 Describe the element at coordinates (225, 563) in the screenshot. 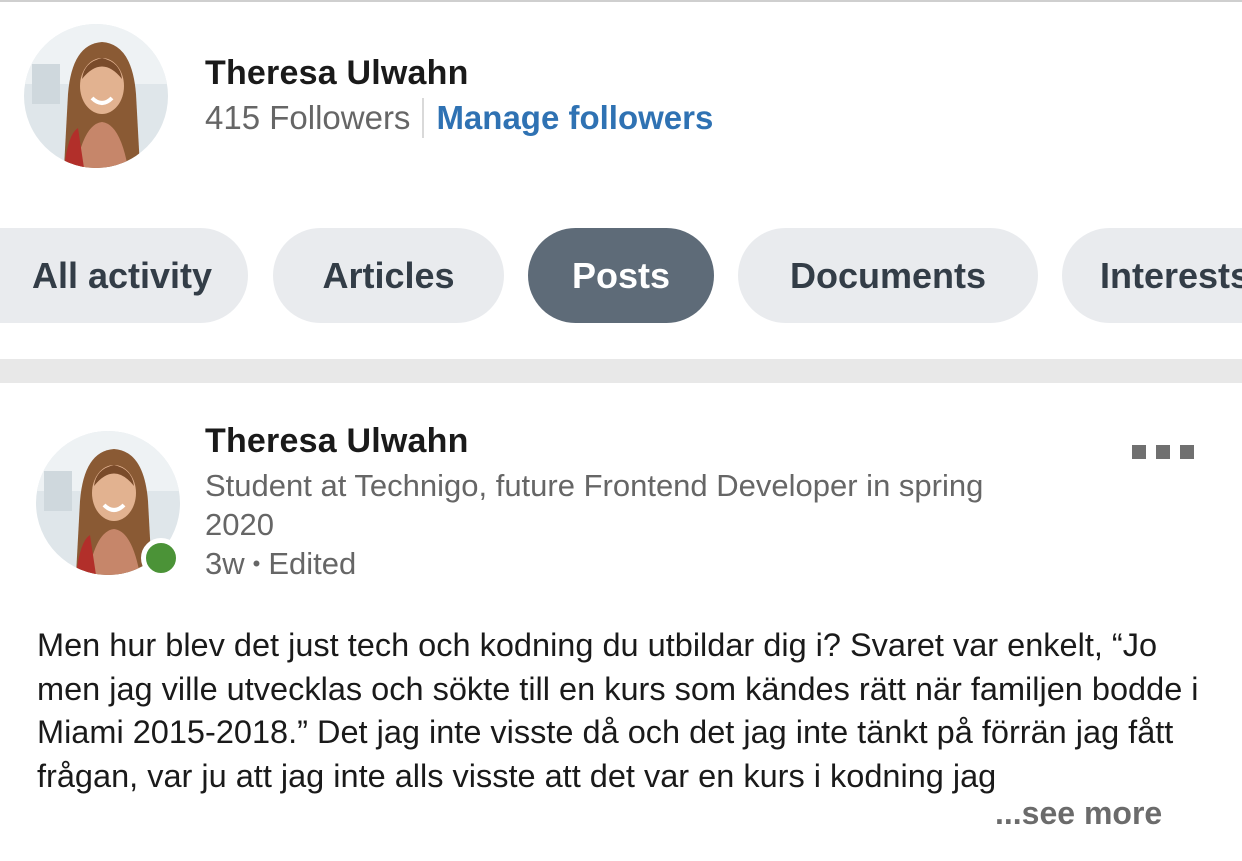

I see `post-age: 3w` at that location.